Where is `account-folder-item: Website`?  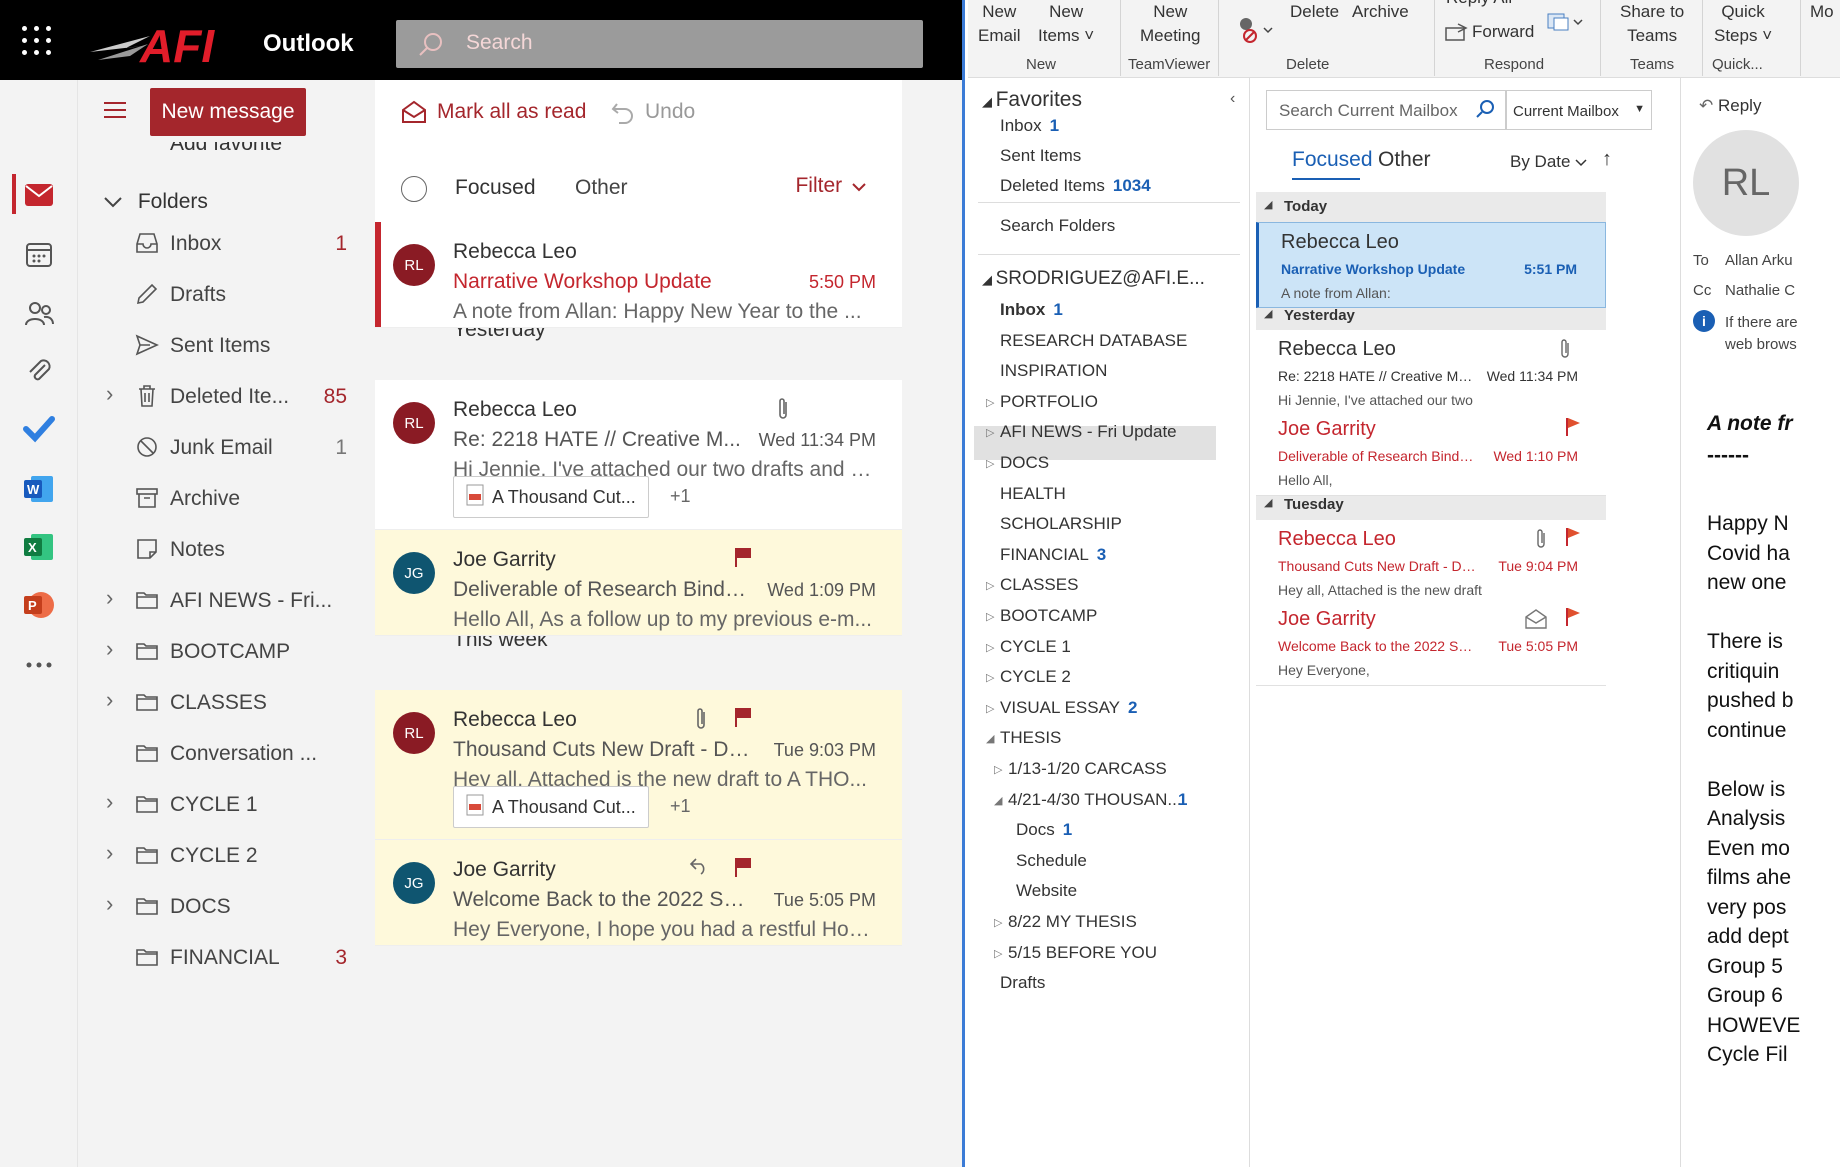 account-folder-item: Website is located at coordinates (1046, 891).